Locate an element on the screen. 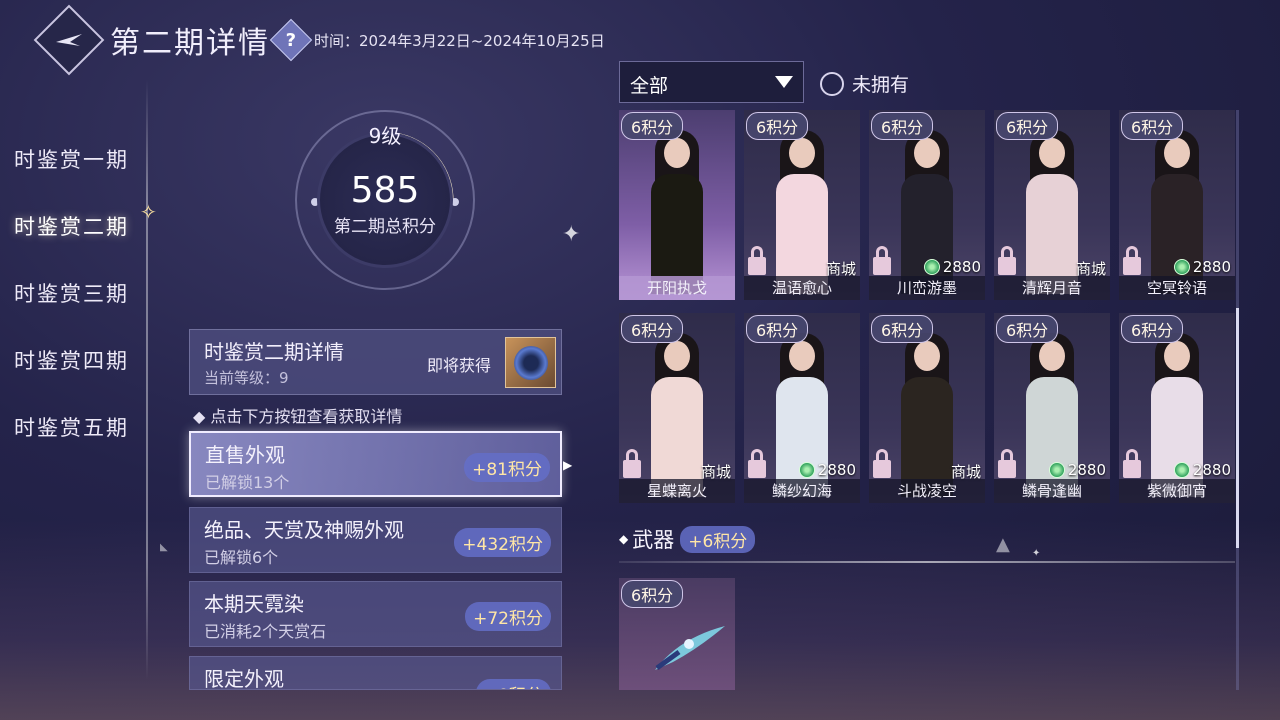 Image resolution: width=1280 pixels, height=720 pixels. outfit-card: 6积分 商城 清辉月音 is located at coordinates (1052, 205).